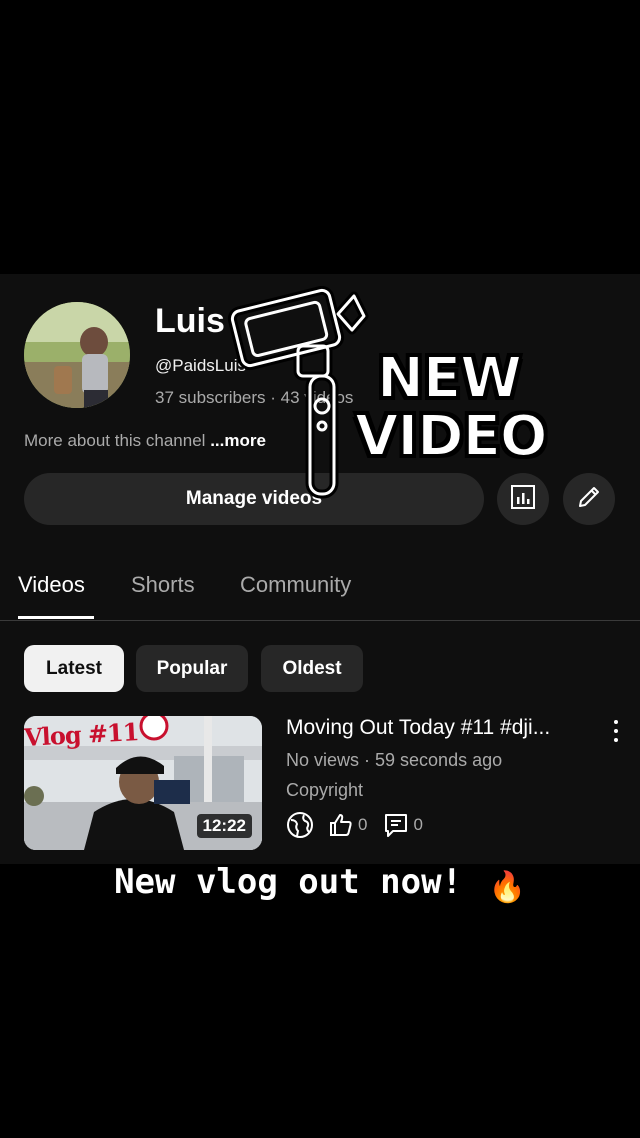 This screenshot has width=640, height=1138. What do you see at coordinates (82, 734) in the screenshot?
I see `thumbnail-text: Vlog #11` at bounding box center [82, 734].